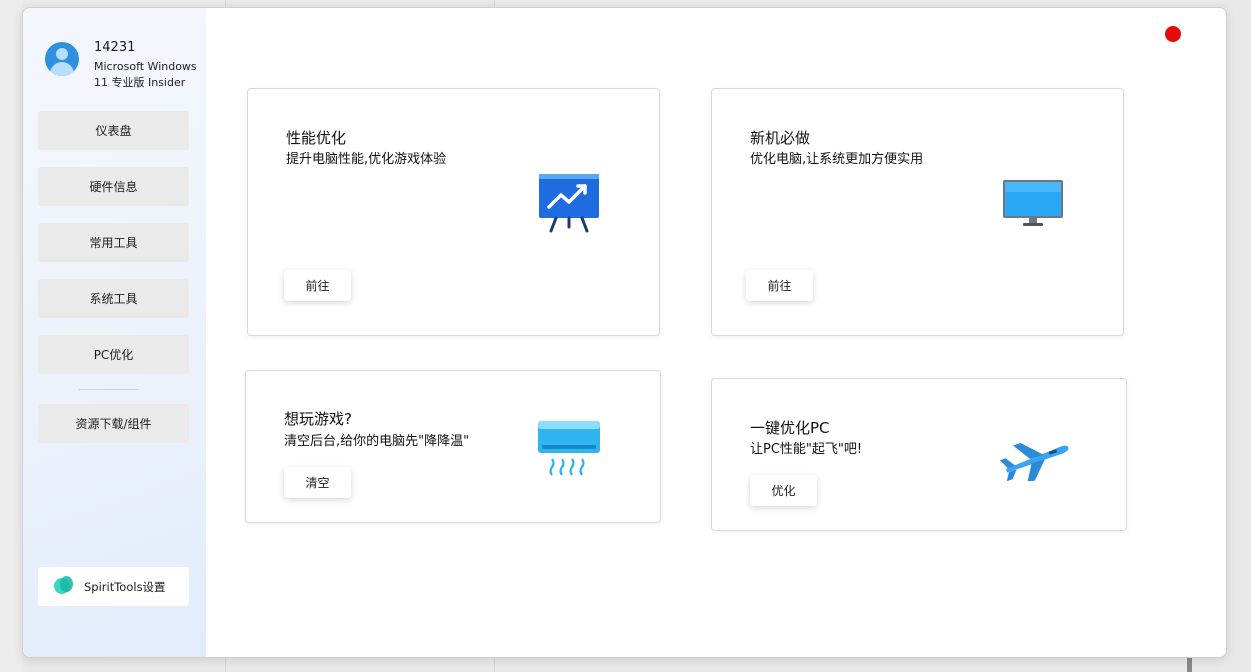 Image resolution: width=1251 pixels, height=672 pixels. What do you see at coordinates (113, 242) in the screenshot?
I see `sidebar-item-common-tools: 常用工具` at bounding box center [113, 242].